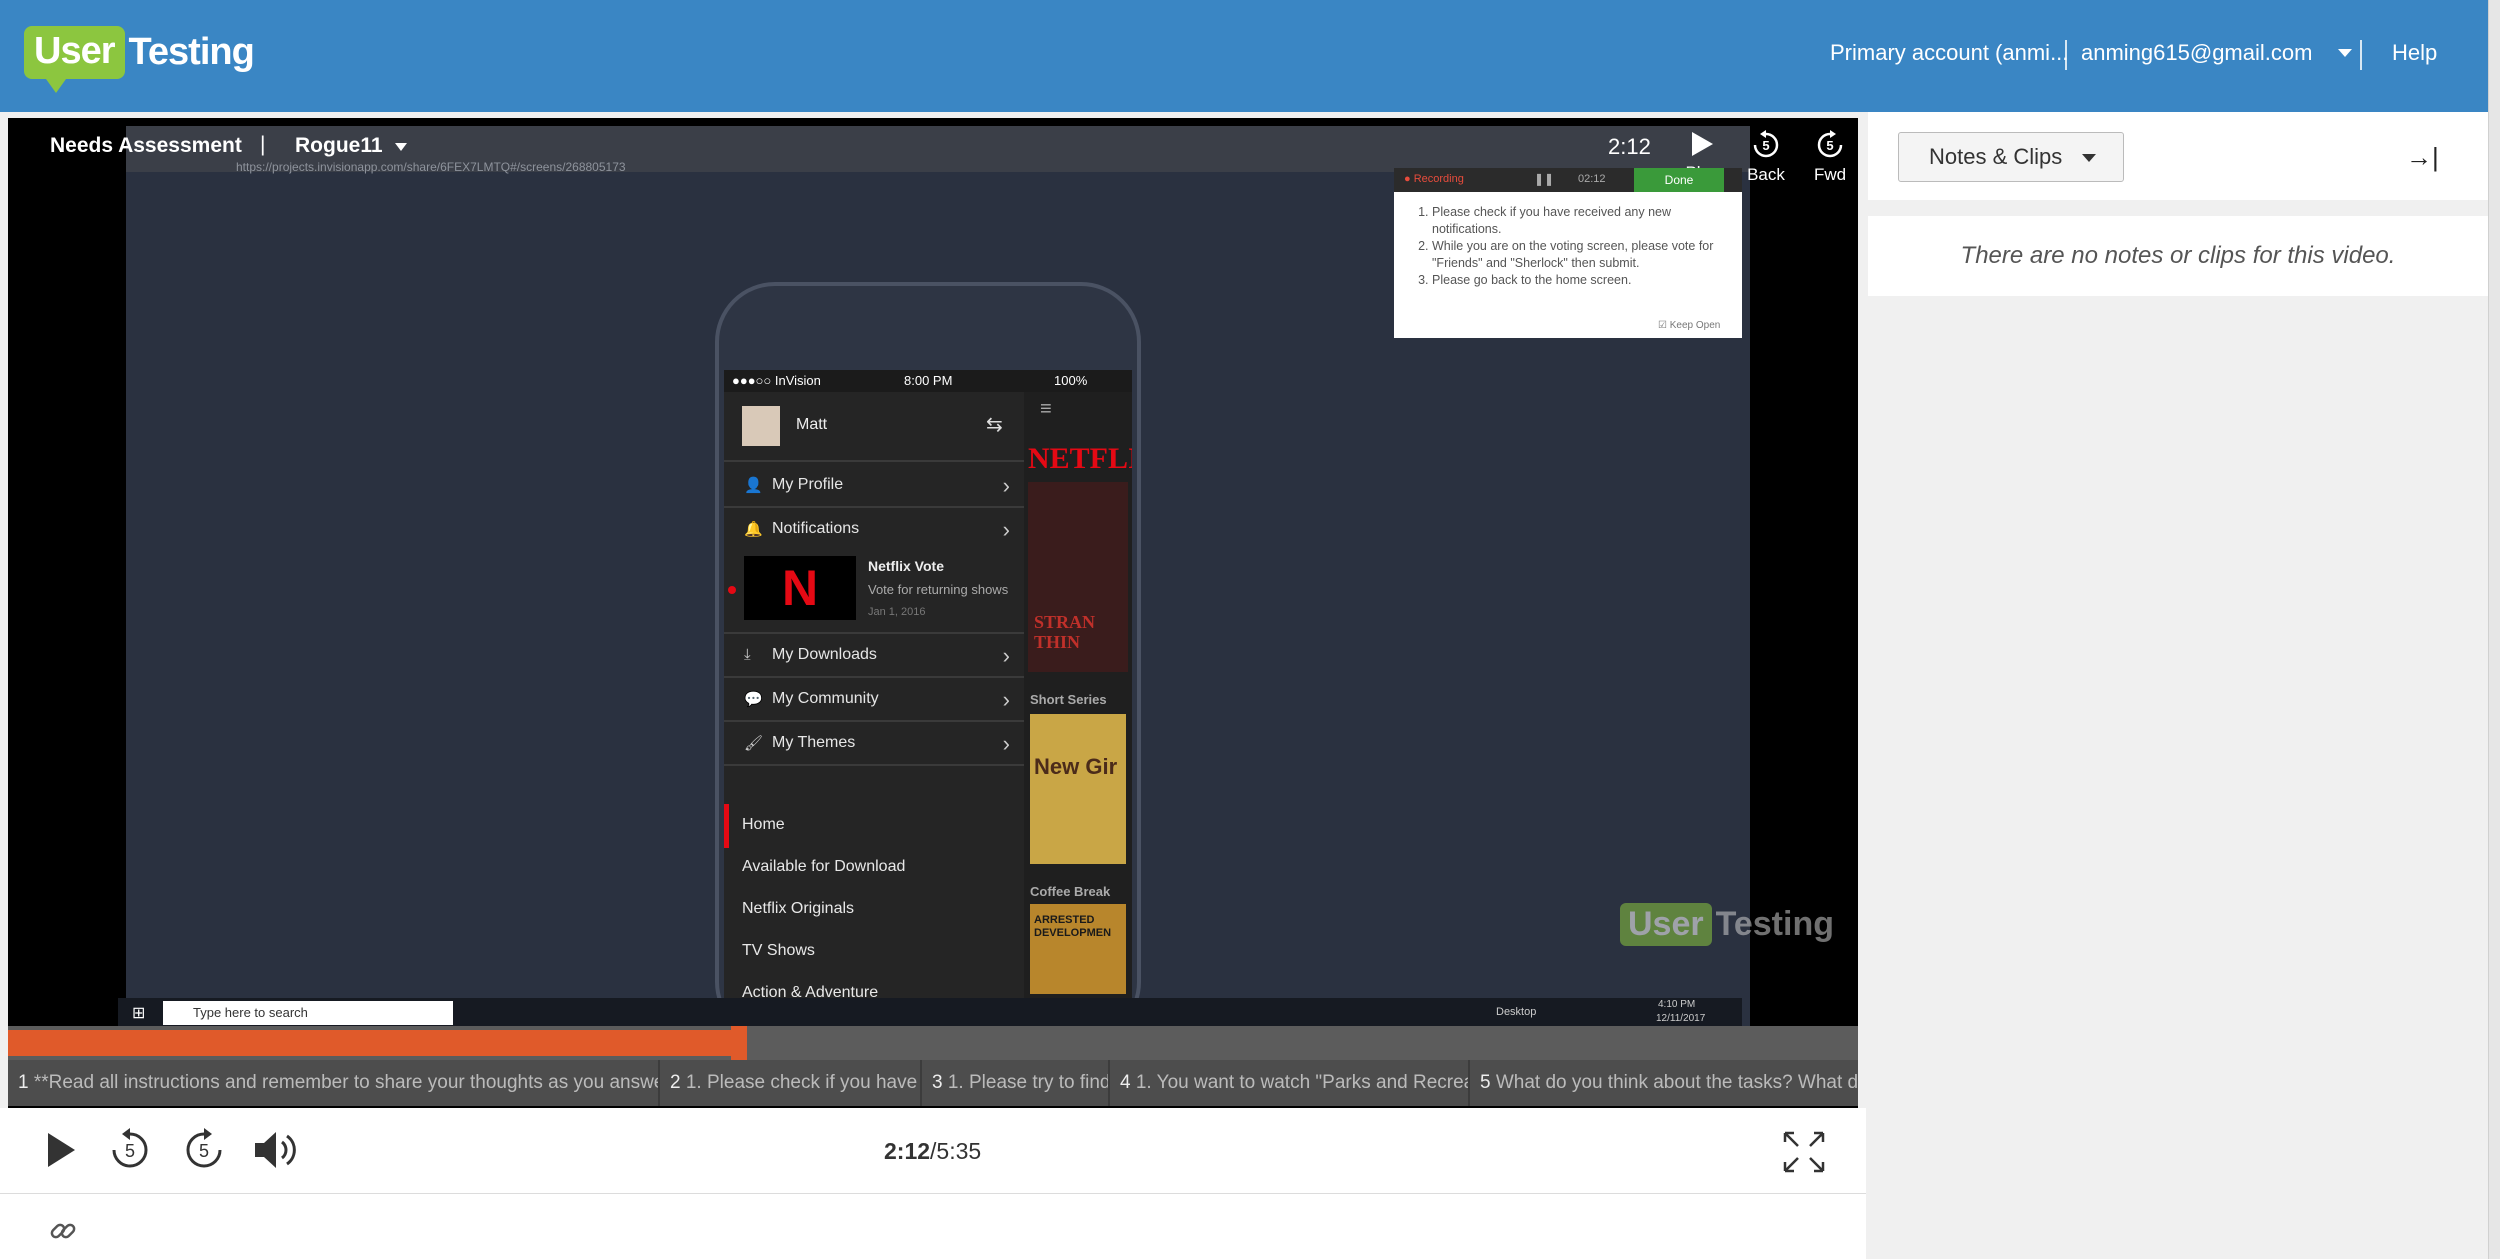 The height and width of the screenshot is (1259, 2500). I want to click on keep-open-label: Keep Open, so click(1695, 325).